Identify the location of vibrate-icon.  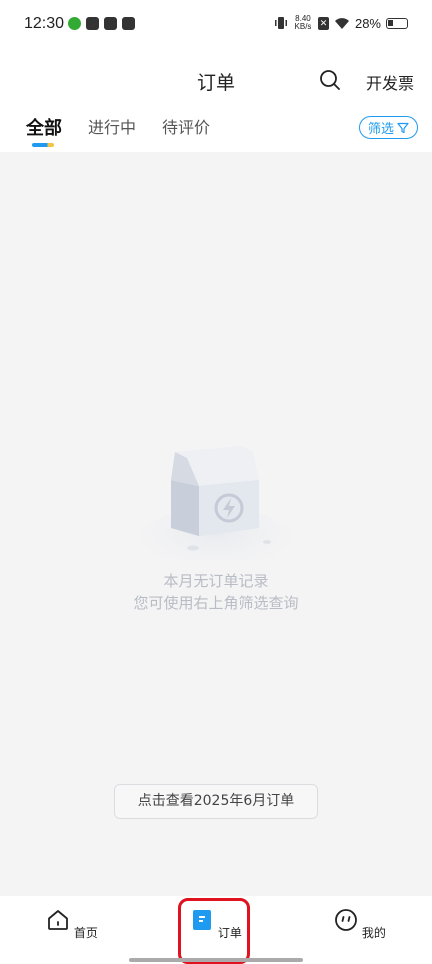
(280, 23).